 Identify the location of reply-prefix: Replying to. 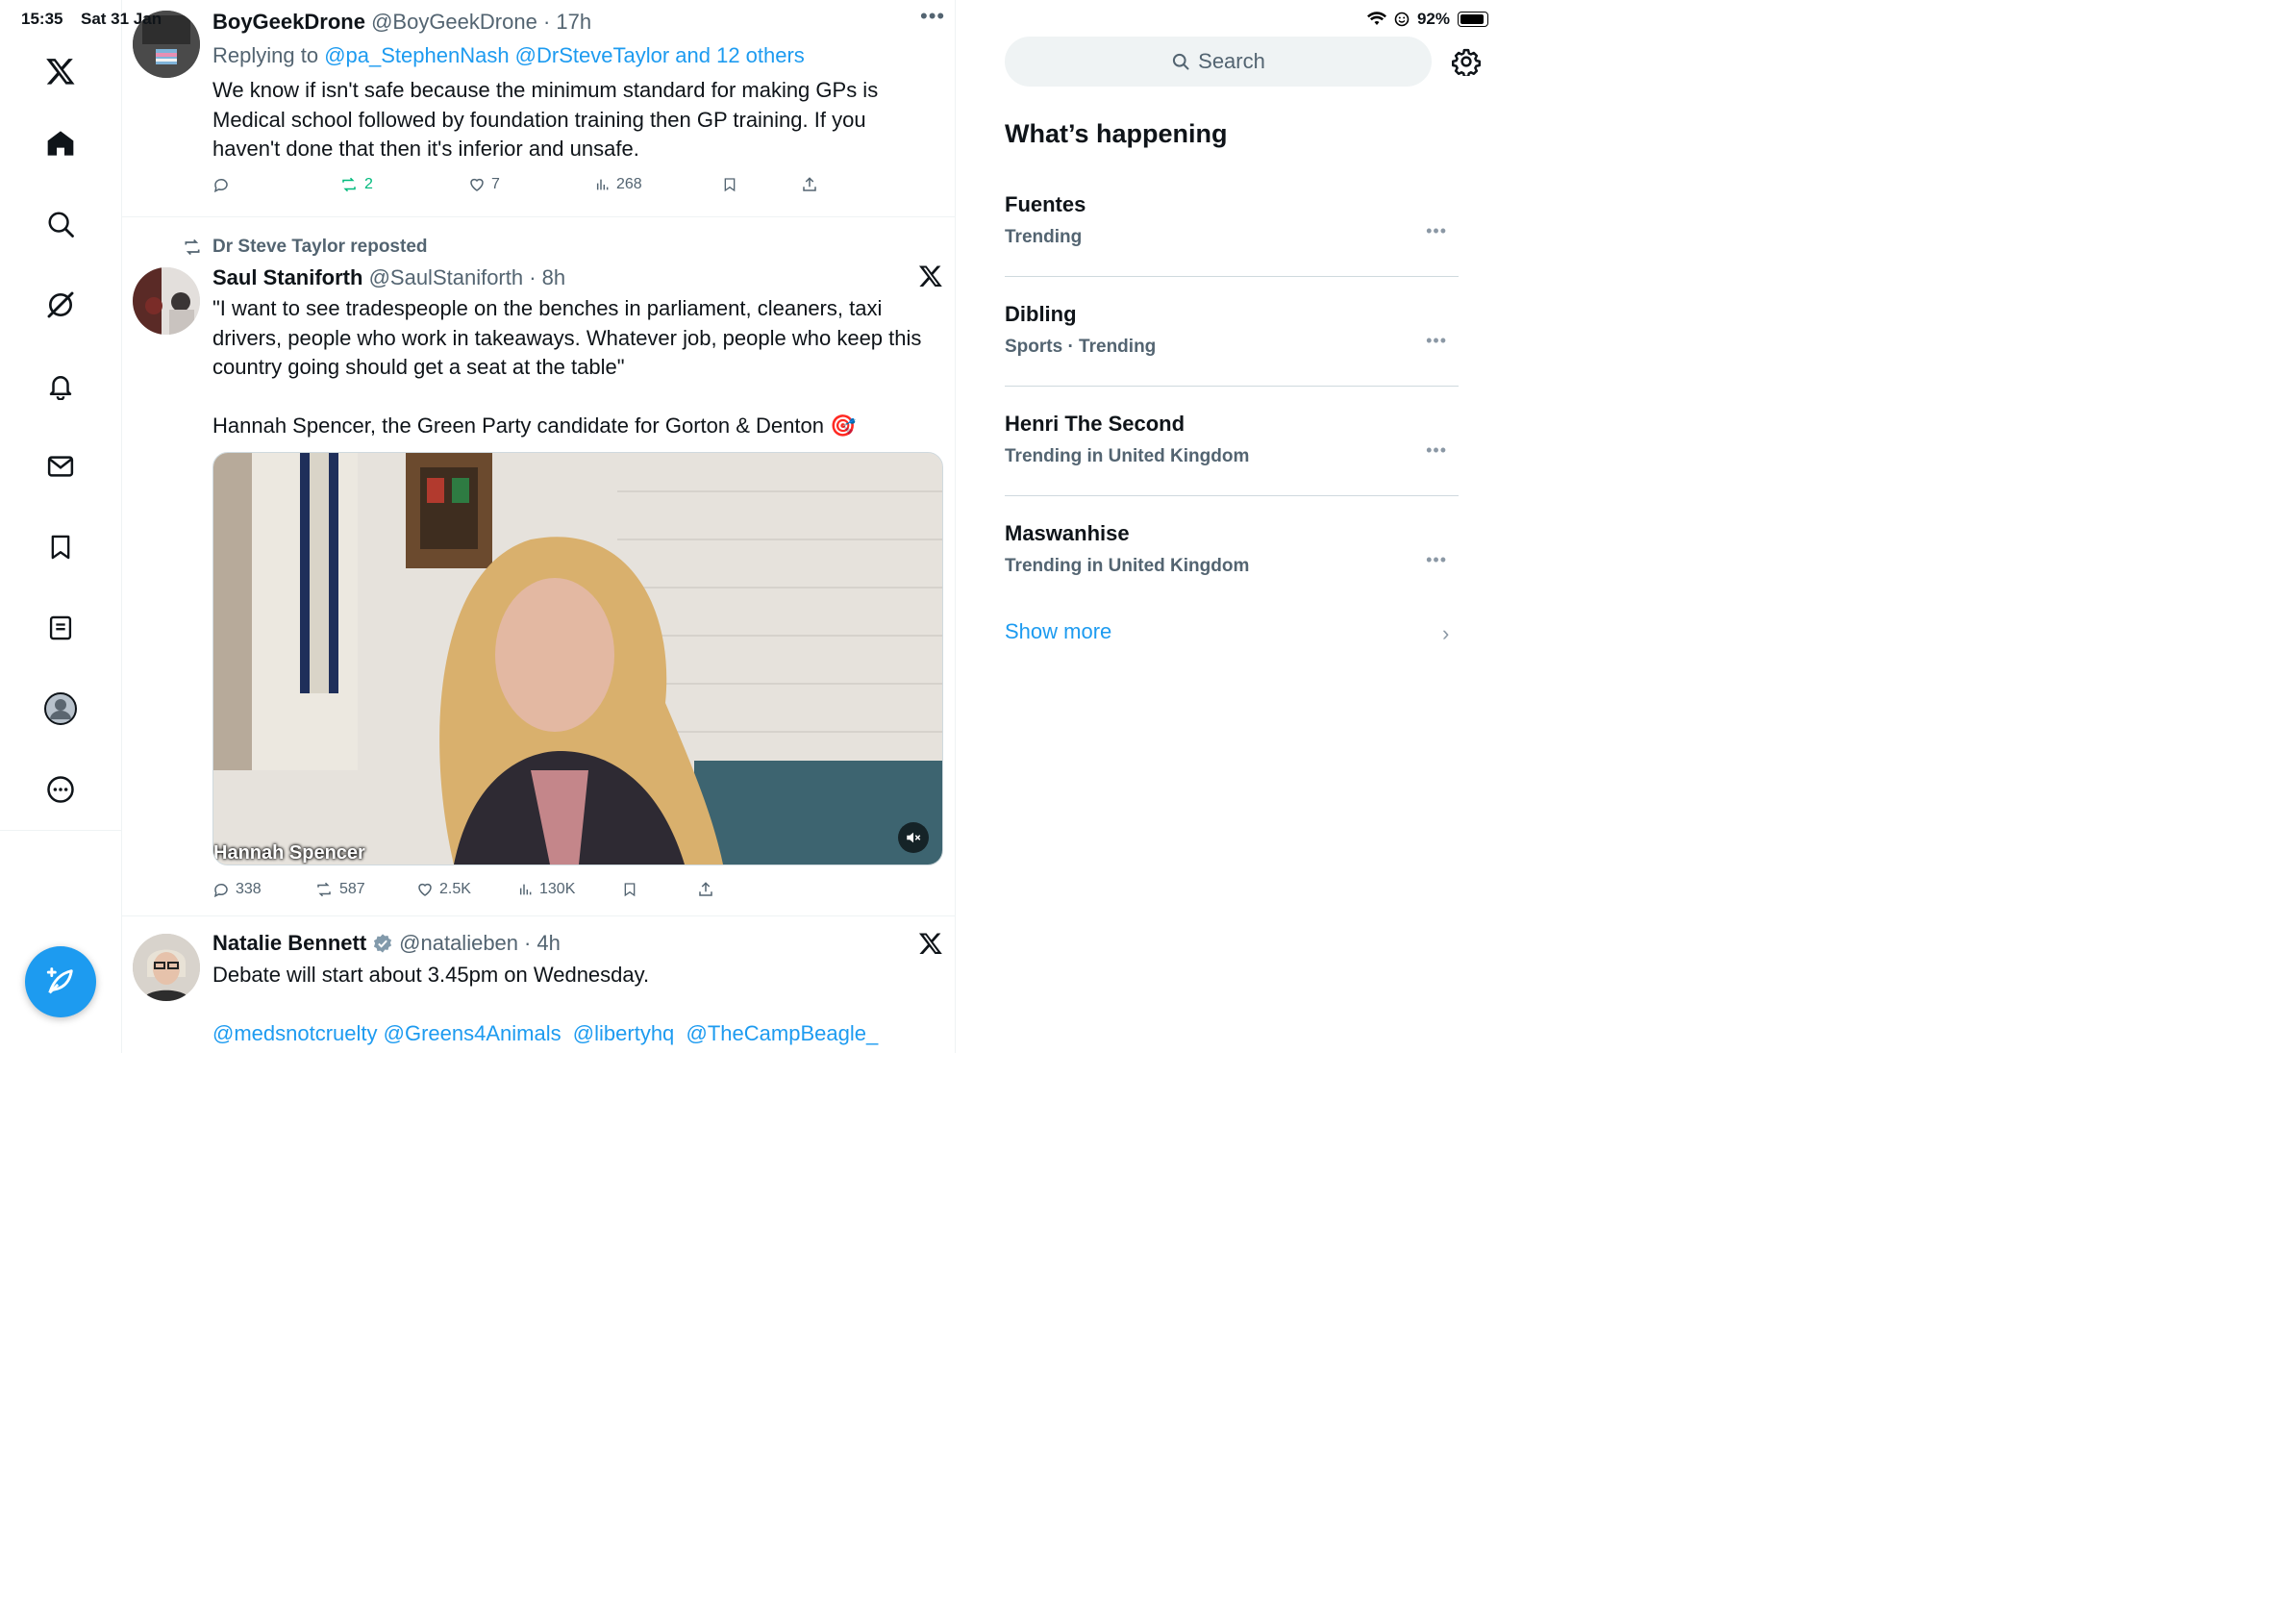
(268, 55).